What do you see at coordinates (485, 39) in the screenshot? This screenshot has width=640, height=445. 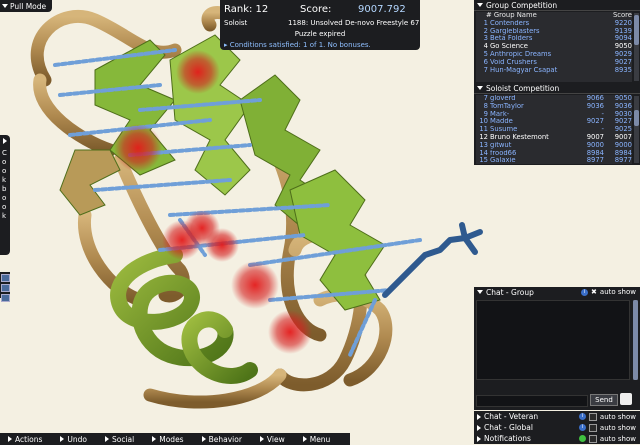 I see `group-rank: 3` at bounding box center [485, 39].